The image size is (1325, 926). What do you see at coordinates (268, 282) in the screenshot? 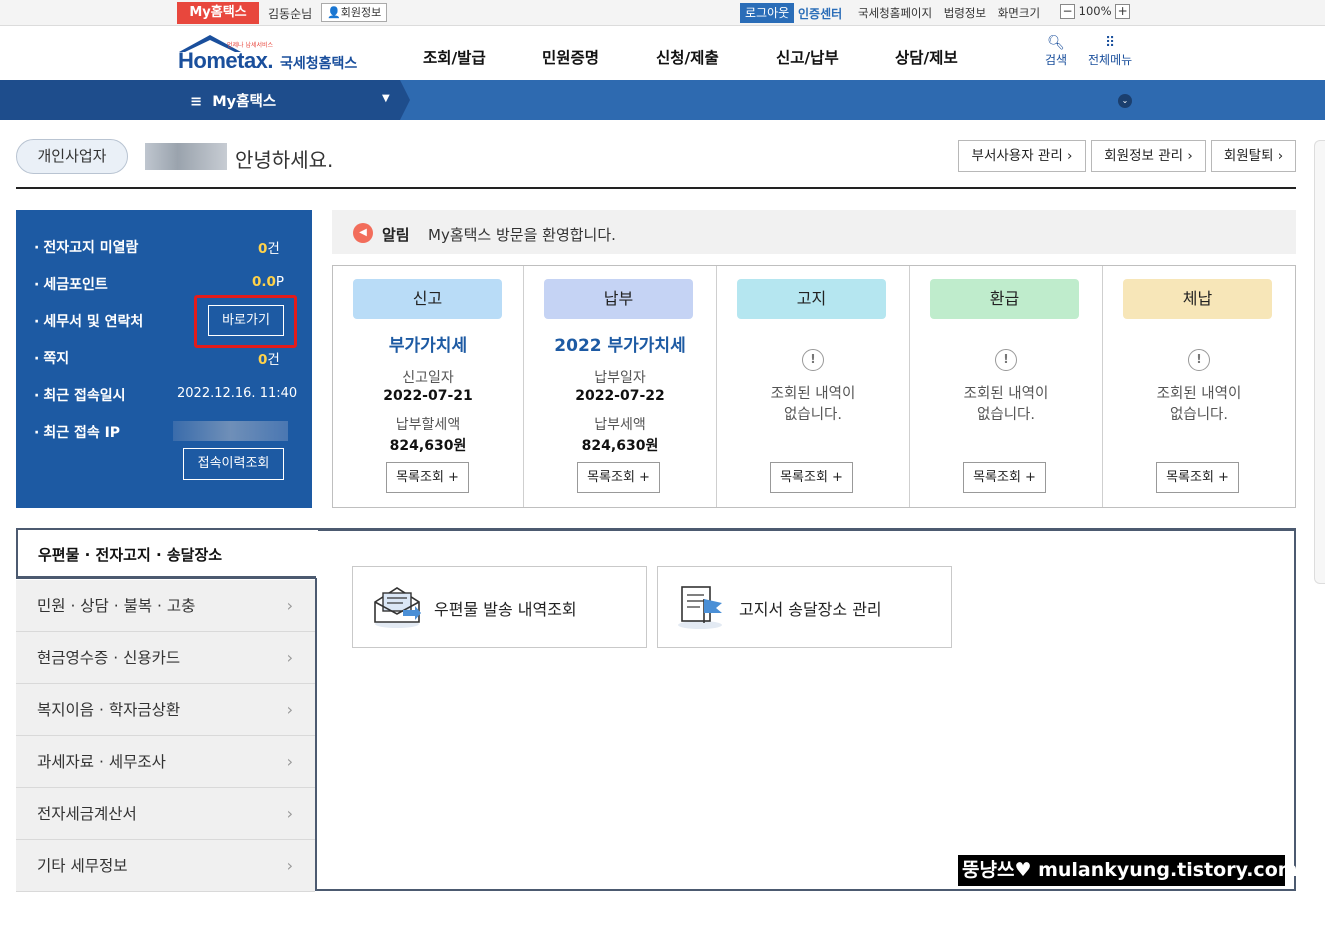
I see `info-value-tax-point: 0.0P` at bounding box center [268, 282].